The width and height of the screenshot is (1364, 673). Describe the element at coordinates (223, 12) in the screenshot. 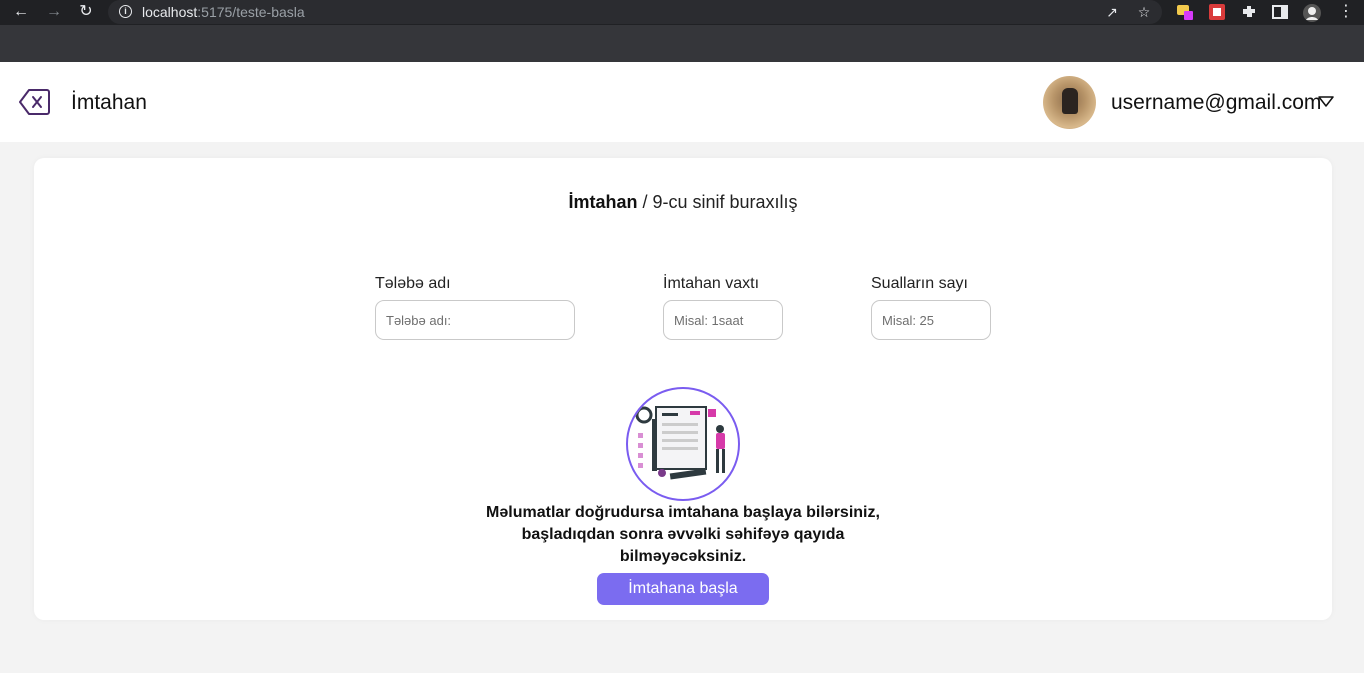

I see `url-text: localhost:5175/teste-basla` at that location.